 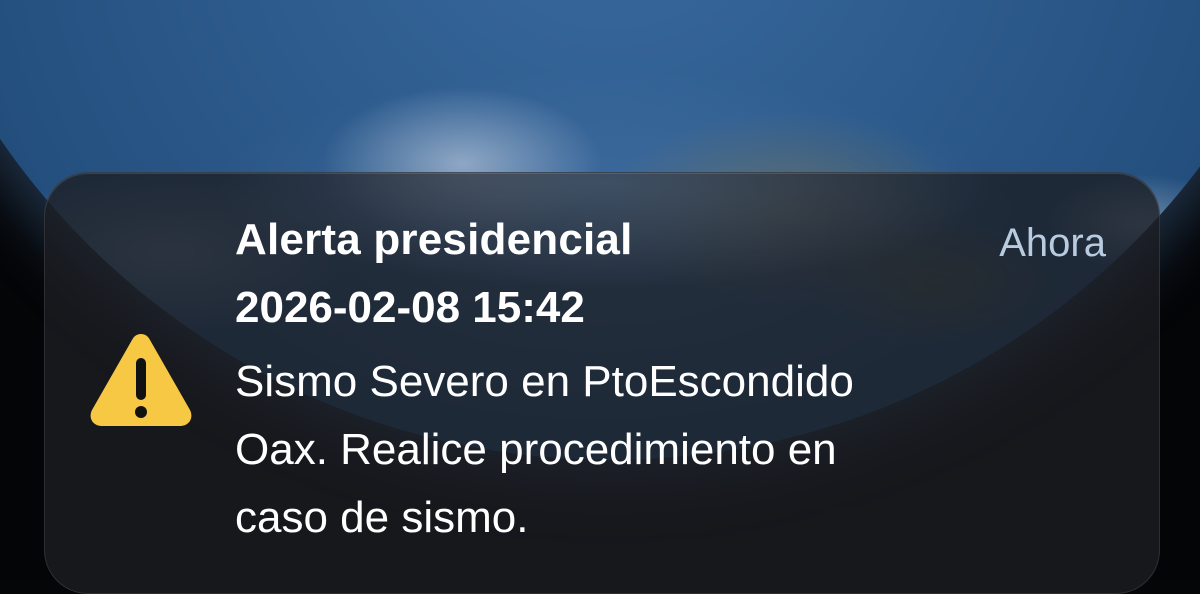 What do you see at coordinates (410, 307) in the screenshot?
I see `notification-datetime: 2026-02-08 15:42` at bounding box center [410, 307].